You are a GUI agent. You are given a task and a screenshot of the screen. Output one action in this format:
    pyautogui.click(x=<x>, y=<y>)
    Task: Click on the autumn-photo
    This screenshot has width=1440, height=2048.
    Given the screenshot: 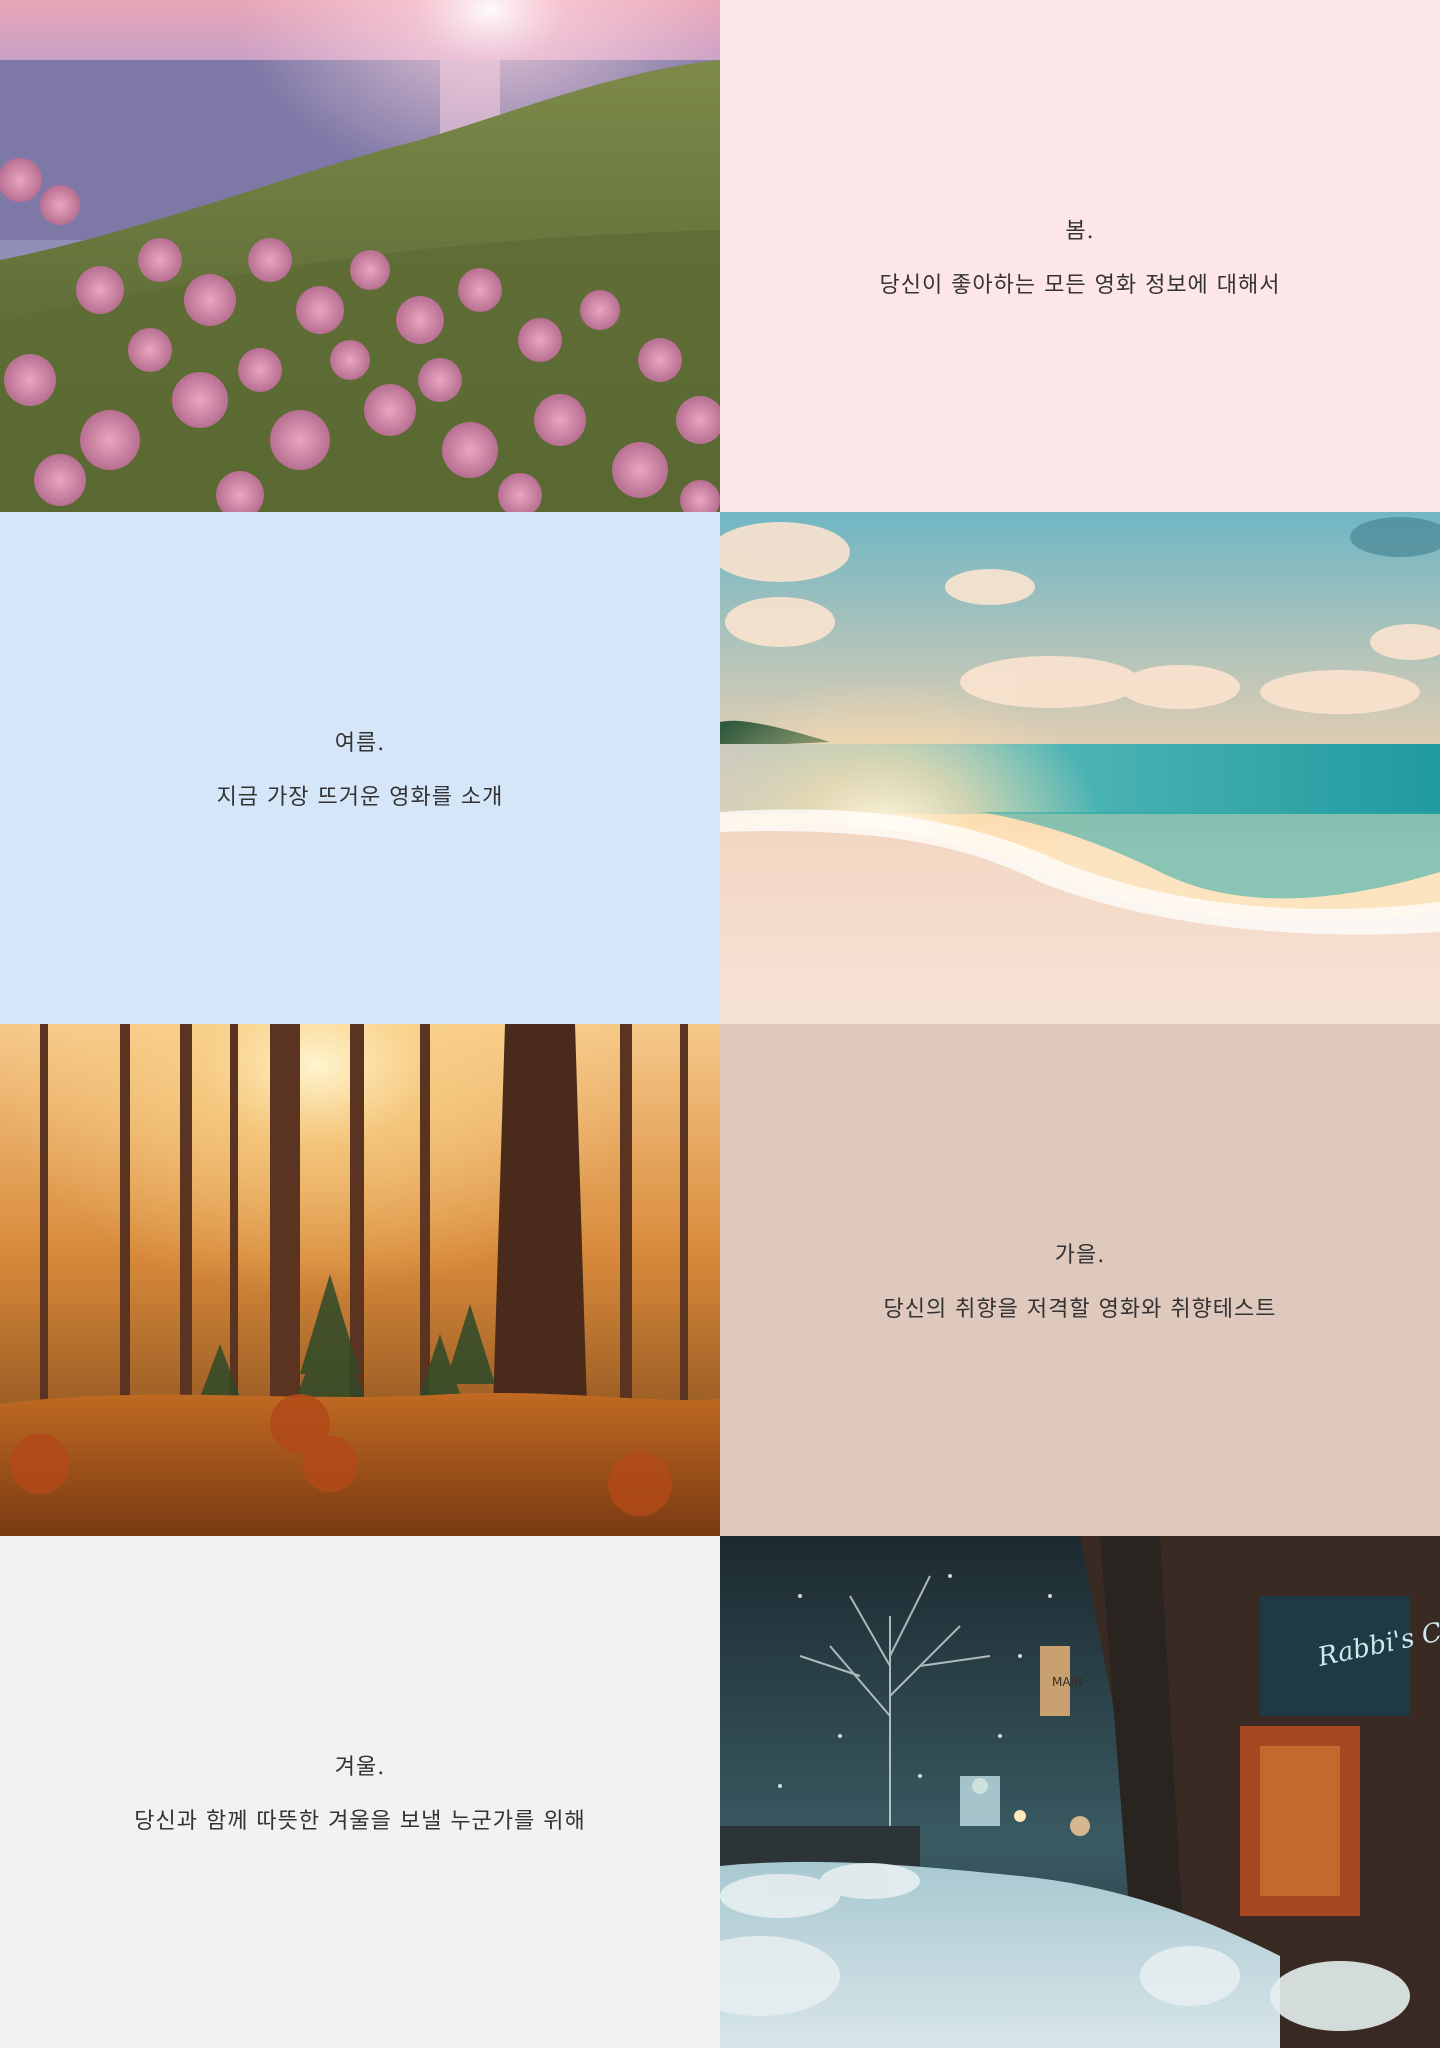 What is the action you would take?
    pyautogui.click(x=360, y=1280)
    